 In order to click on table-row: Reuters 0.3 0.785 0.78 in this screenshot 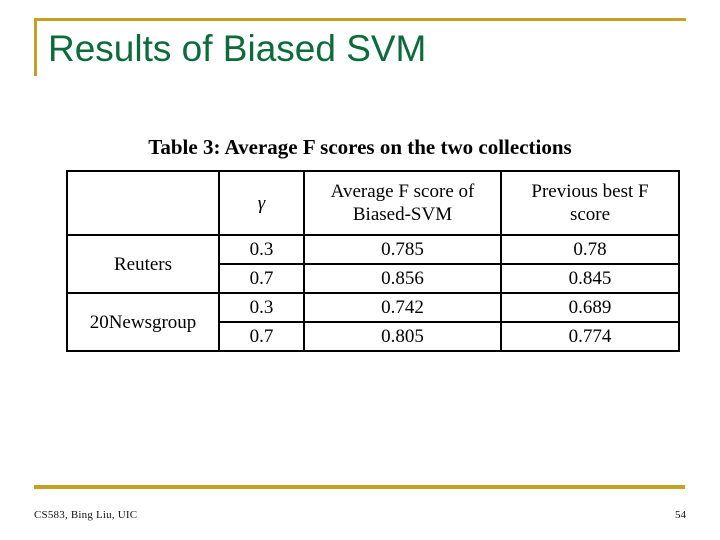, I will do `click(373, 264)`.